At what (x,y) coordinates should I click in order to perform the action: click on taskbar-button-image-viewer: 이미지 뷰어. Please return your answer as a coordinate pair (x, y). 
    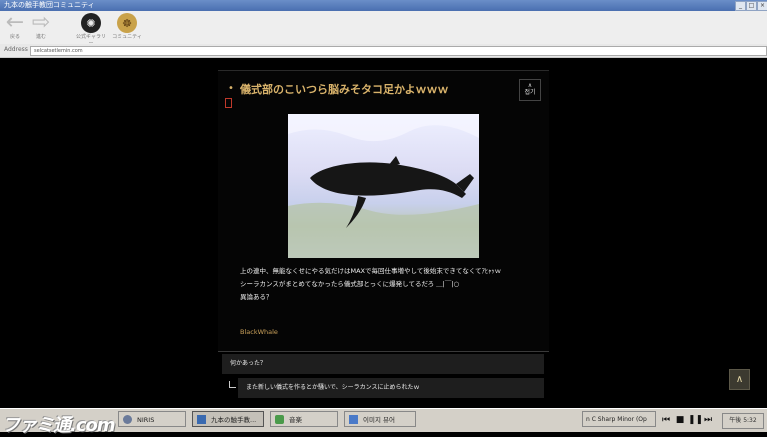
    Looking at the image, I should click on (380, 419).